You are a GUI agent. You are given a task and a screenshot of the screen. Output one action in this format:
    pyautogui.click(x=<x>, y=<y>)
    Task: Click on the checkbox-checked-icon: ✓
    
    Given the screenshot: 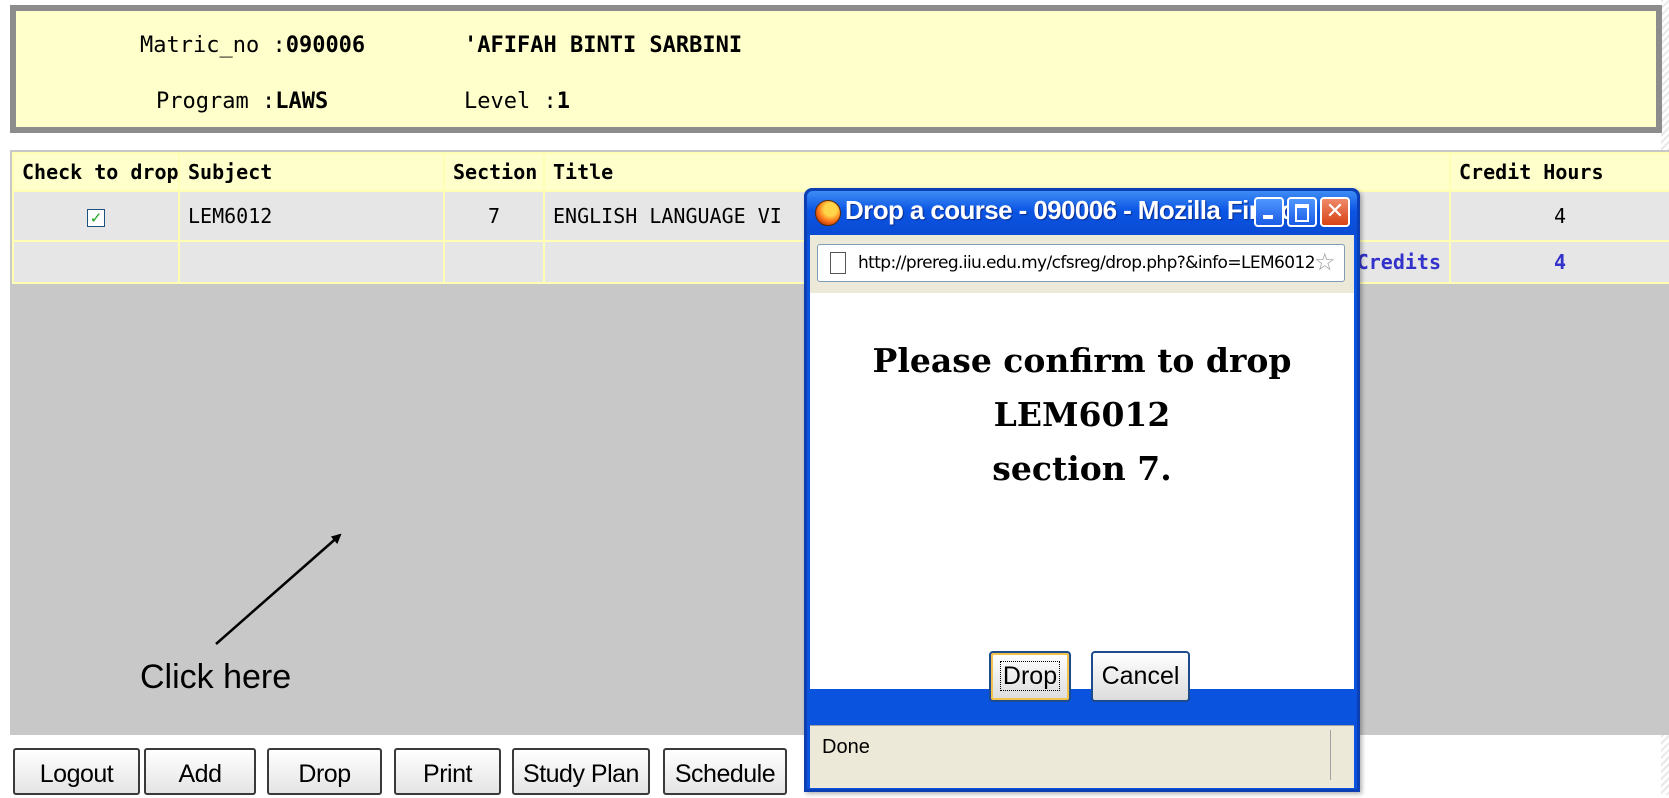 What is the action you would take?
    pyautogui.click(x=96, y=218)
    